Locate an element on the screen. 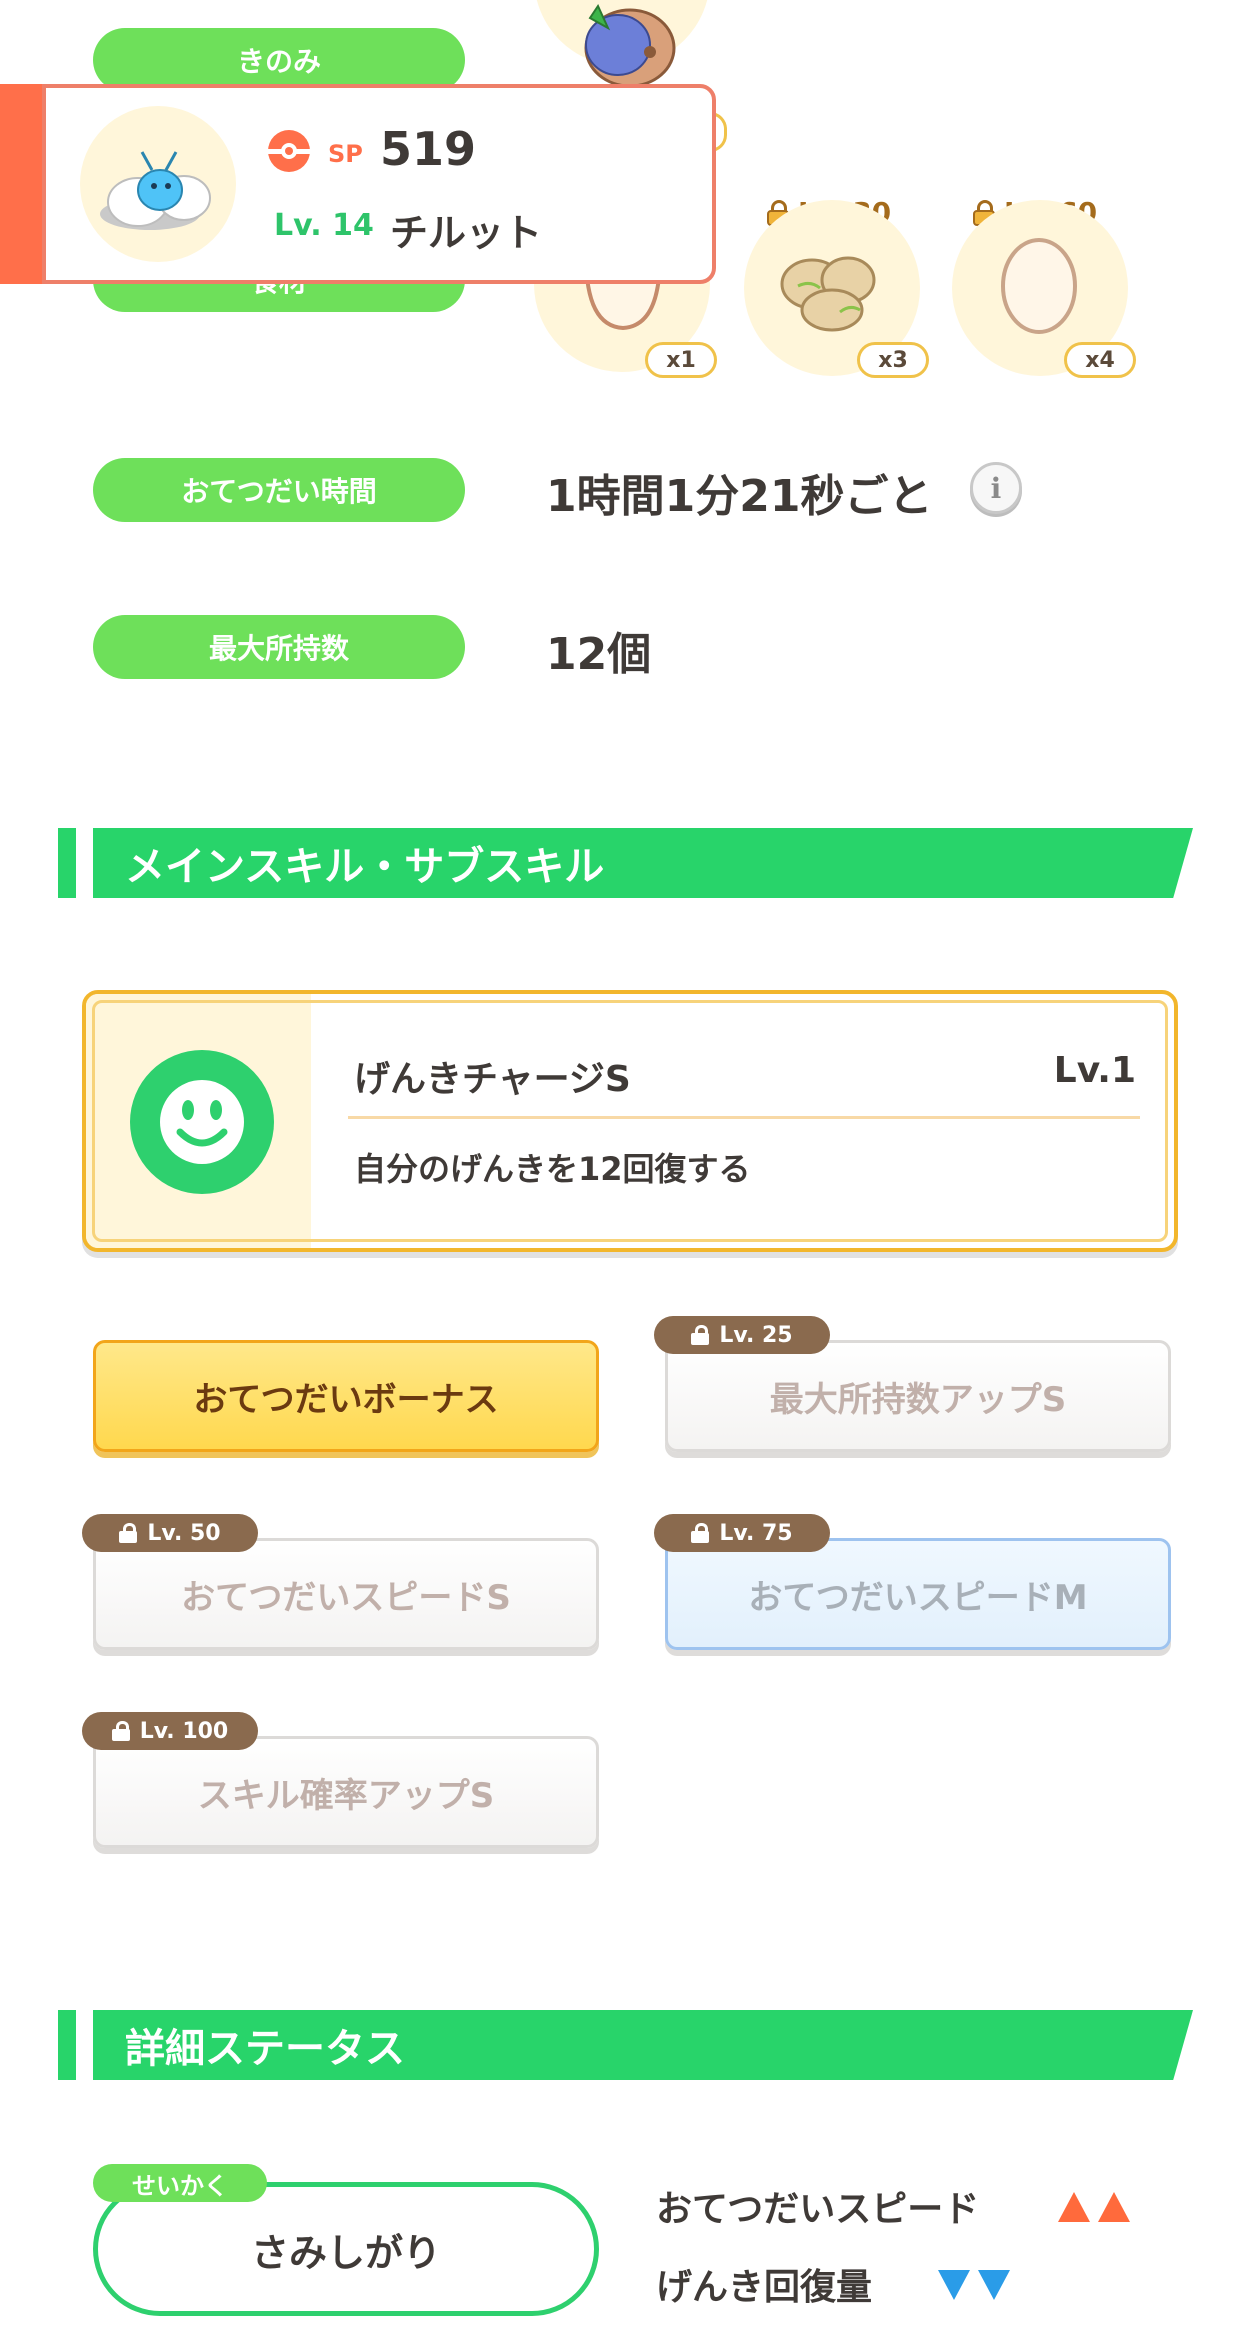 The image size is (1260, 2331). sub-skill-1-button: おてつだいボーナス is located at coordinates (346, 1396).